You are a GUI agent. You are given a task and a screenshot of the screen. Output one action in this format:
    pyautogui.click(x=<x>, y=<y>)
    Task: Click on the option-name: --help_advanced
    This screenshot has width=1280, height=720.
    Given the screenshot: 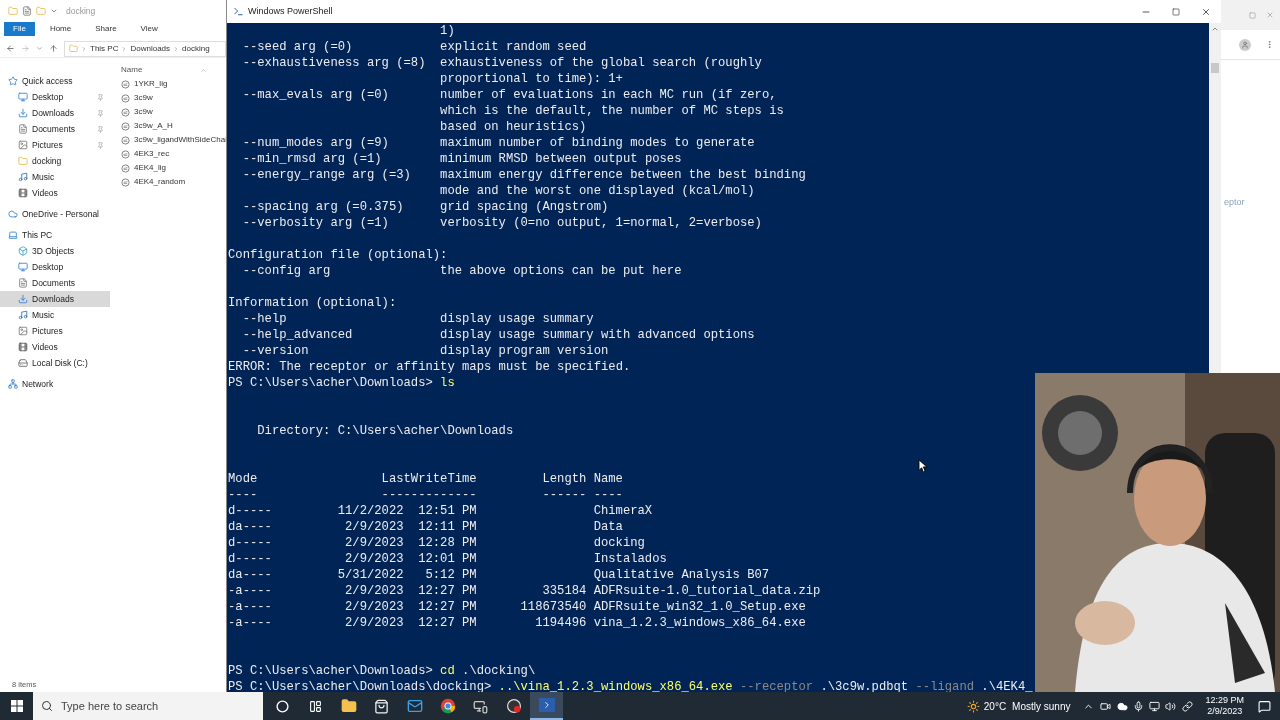 What is the action you would take?
    pyautogui.click(x=297, y=335)
    